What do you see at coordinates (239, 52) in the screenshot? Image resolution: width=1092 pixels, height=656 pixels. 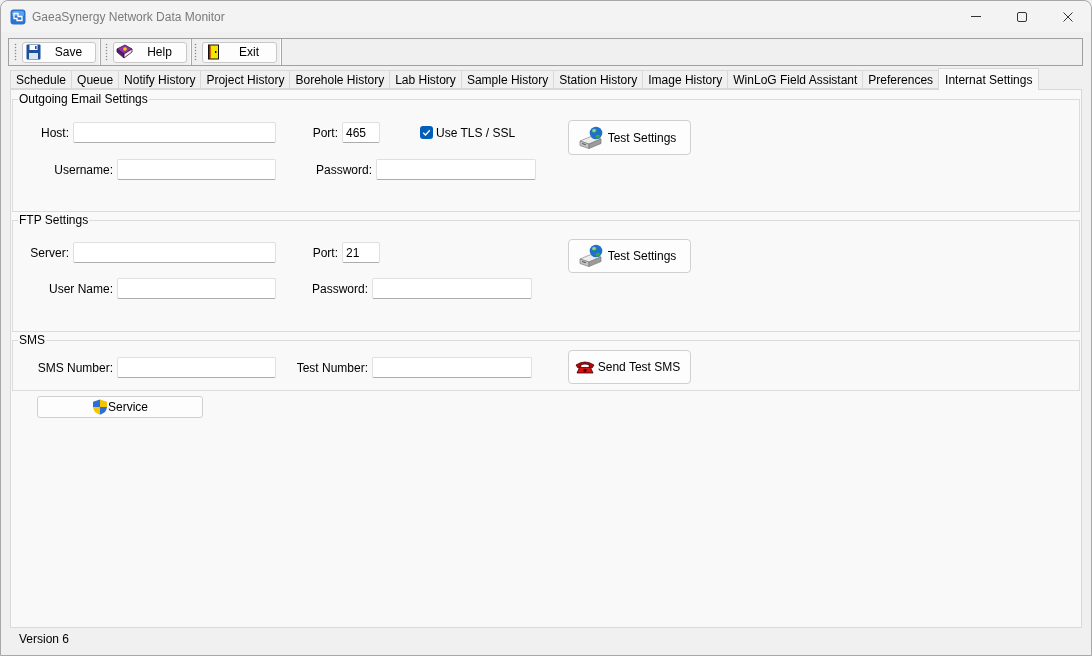 I see `exit-button: Exit` at bounding box center [239, 52].